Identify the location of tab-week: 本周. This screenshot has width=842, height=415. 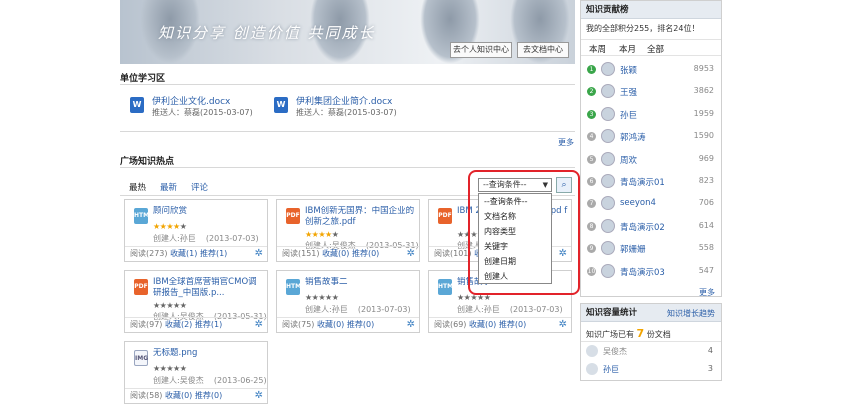
(597, 49).